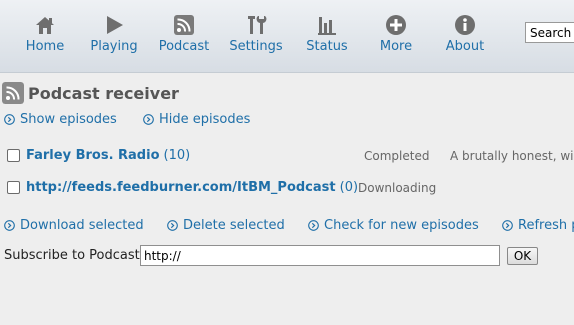 The image size is (574, 325). What do you see at coordinates (234, 225) in the screenshot?
I see `delete-selected-label: Delete selected` at bounding box center [234, 225].